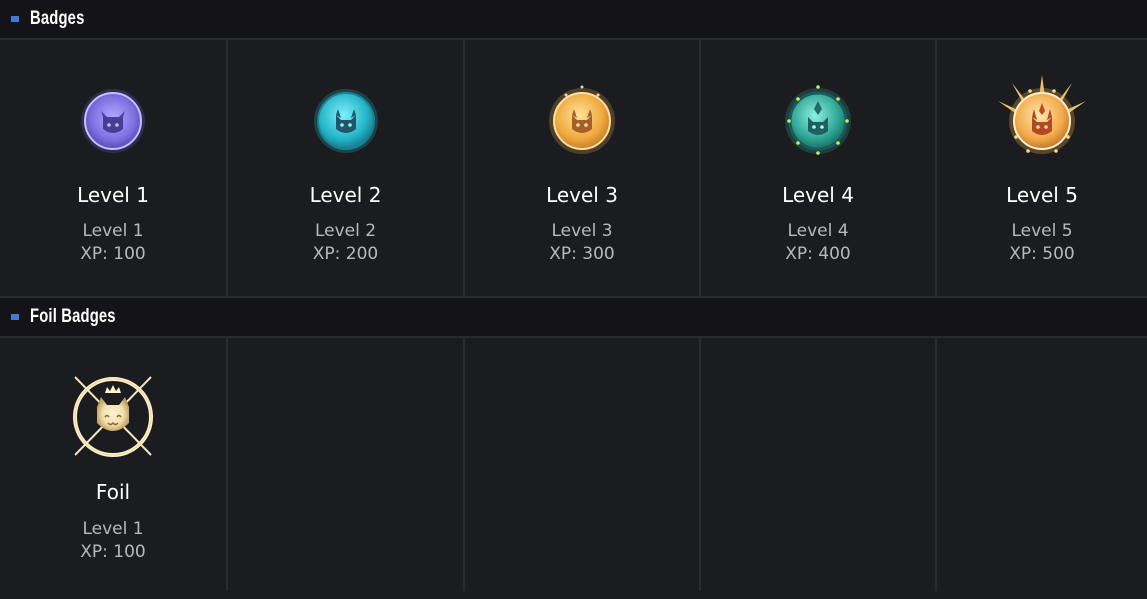 This screenshot has width=1147, height=599. I want to click on foil-crown-cat-badge-icon, so click(113, 417).